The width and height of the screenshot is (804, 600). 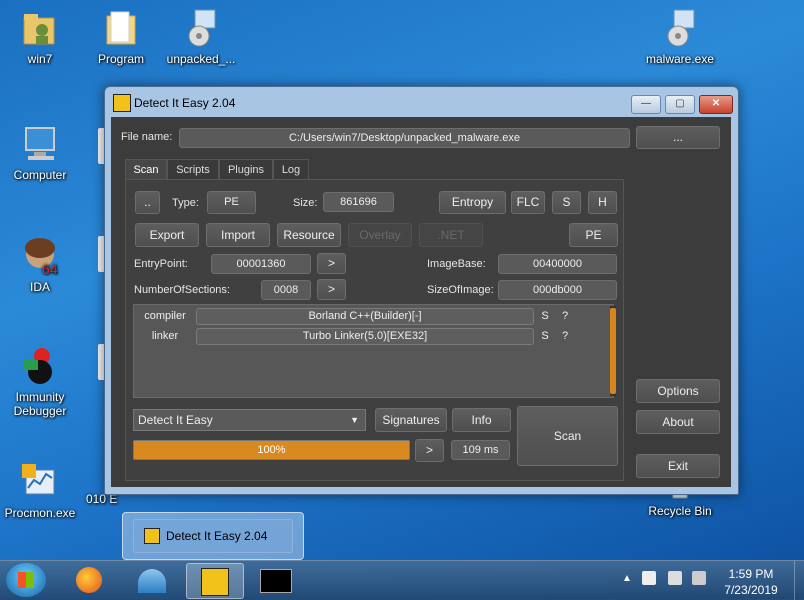 What do you see at coordinates (675, 578) in the screenshot?
I see `speaker-muted-icon` at bounding box center [675, 578].